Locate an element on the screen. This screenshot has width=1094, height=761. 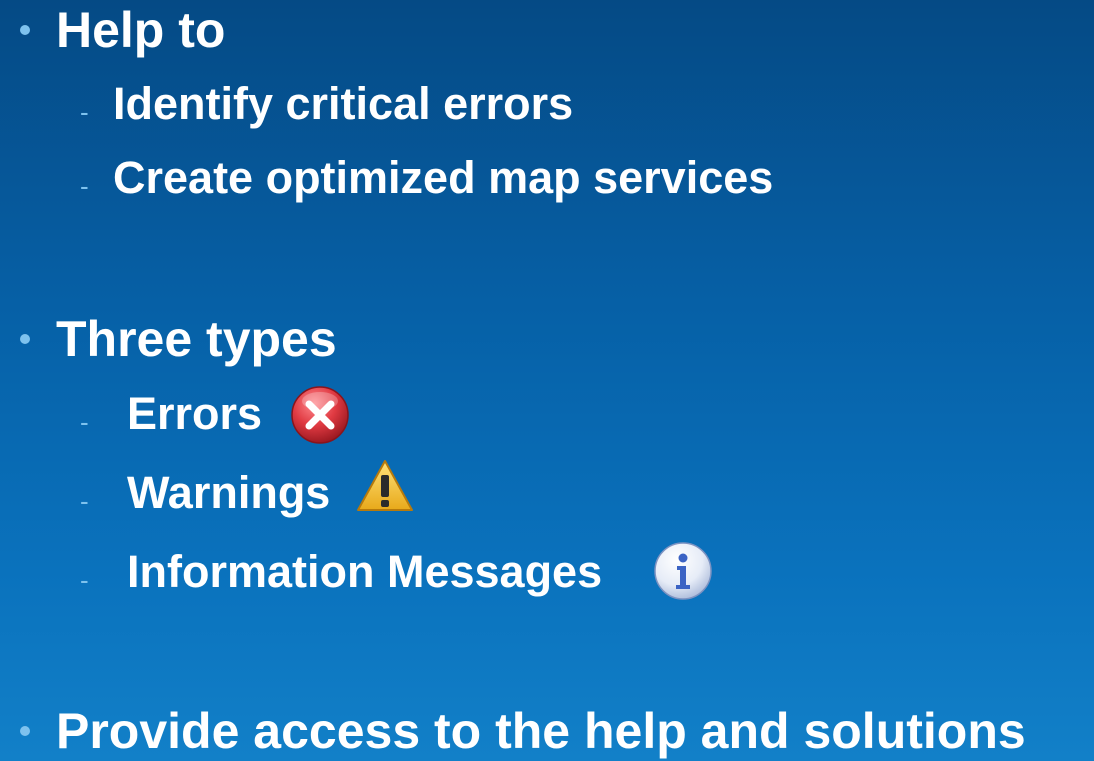
bullet-text: Provide access to the help and solutions is located at coordinates (541, 731).